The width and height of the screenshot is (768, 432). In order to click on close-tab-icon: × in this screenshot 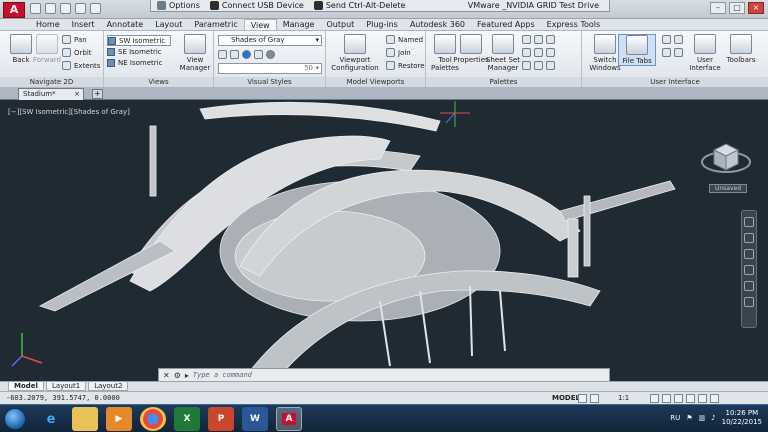, I will do `click(77, 94)`.